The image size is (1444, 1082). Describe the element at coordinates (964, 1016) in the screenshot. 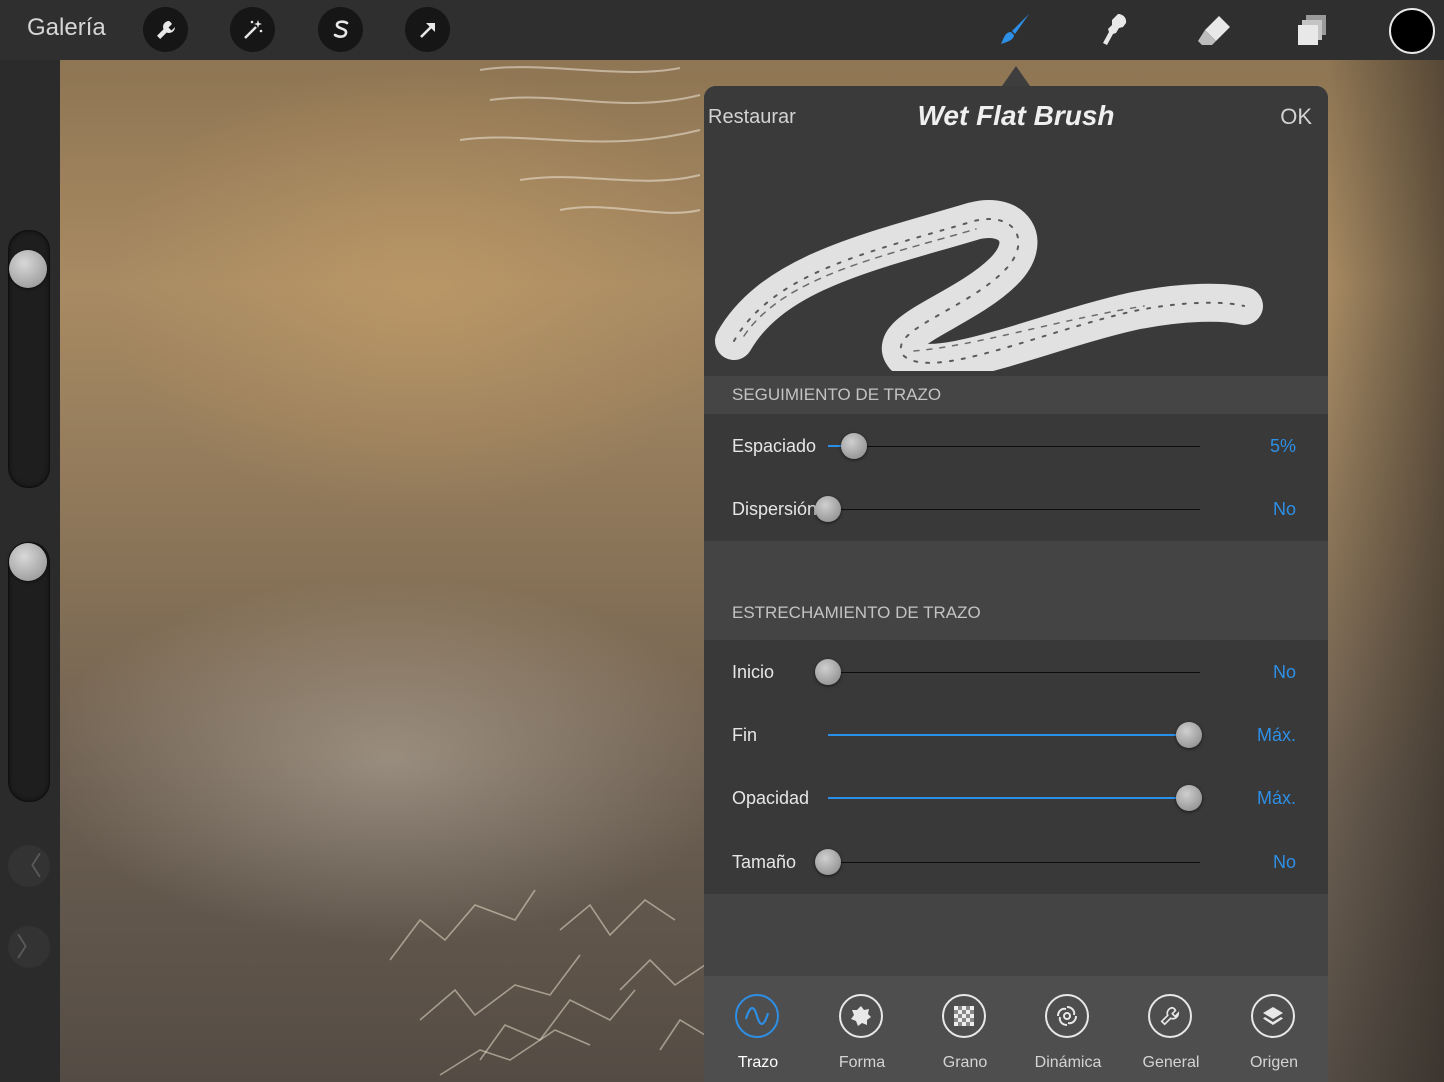

I see `grain-icon` at that location.